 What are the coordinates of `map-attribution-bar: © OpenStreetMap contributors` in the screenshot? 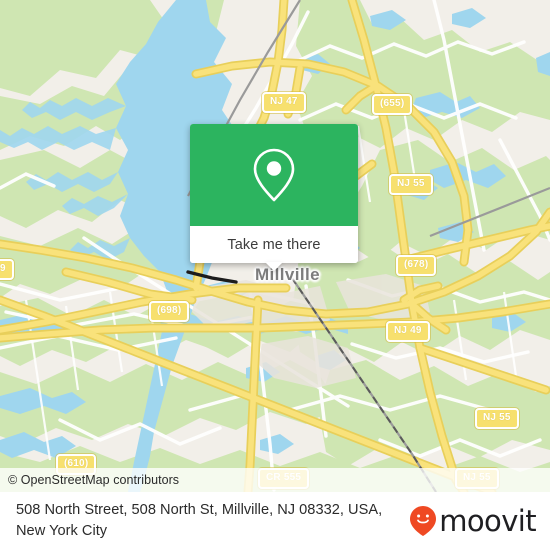 It's located at (275, 480).